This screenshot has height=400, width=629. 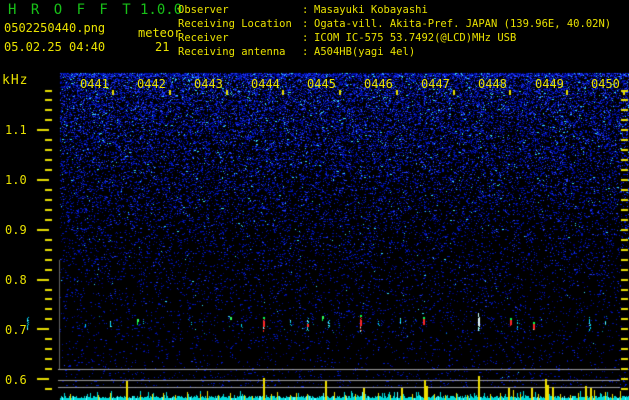 I want to click on echo-count: 21, so click(x=162, y=47).